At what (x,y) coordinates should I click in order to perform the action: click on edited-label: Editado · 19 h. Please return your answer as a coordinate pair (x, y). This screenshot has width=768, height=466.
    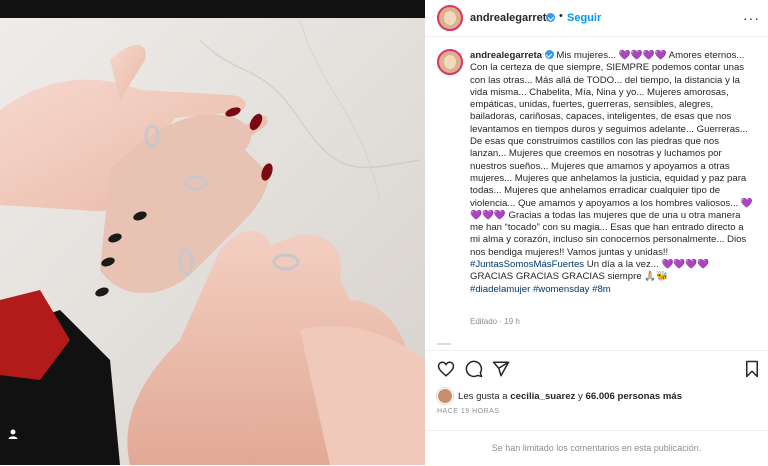
    Looking at the image, I should click on (495, 321).